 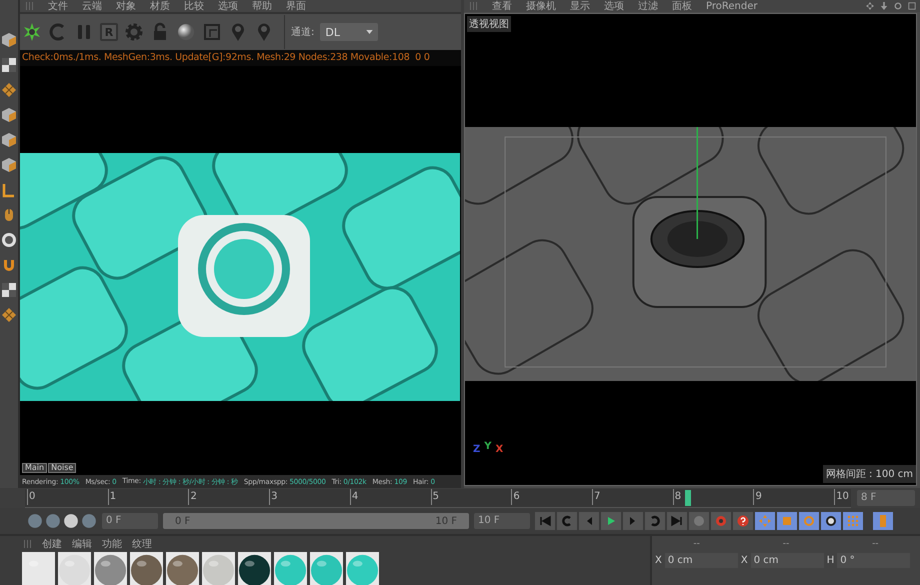 I want to click on record-icon, so click(x=721, y=521).